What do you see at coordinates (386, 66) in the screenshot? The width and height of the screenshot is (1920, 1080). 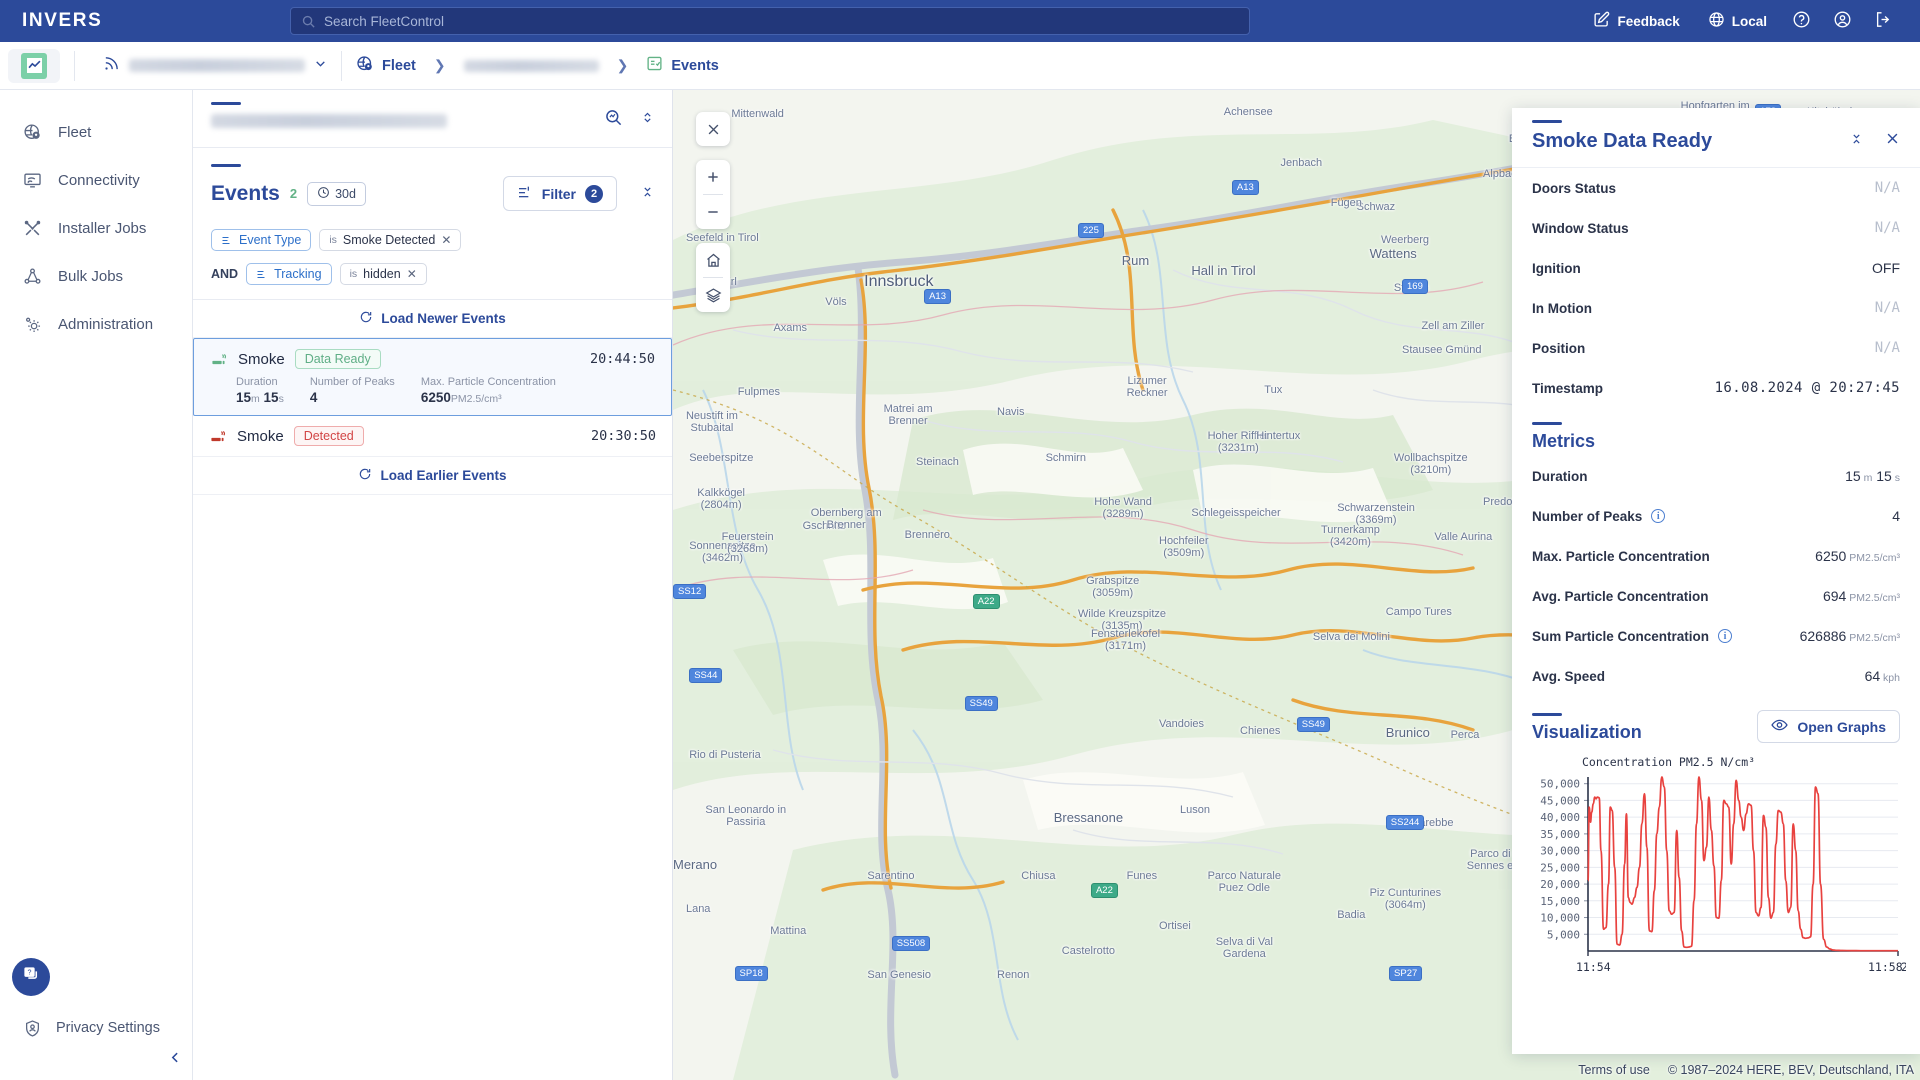 I see `breadcrumb-item-fleet: Fleet` at bounding box center [386, 66].